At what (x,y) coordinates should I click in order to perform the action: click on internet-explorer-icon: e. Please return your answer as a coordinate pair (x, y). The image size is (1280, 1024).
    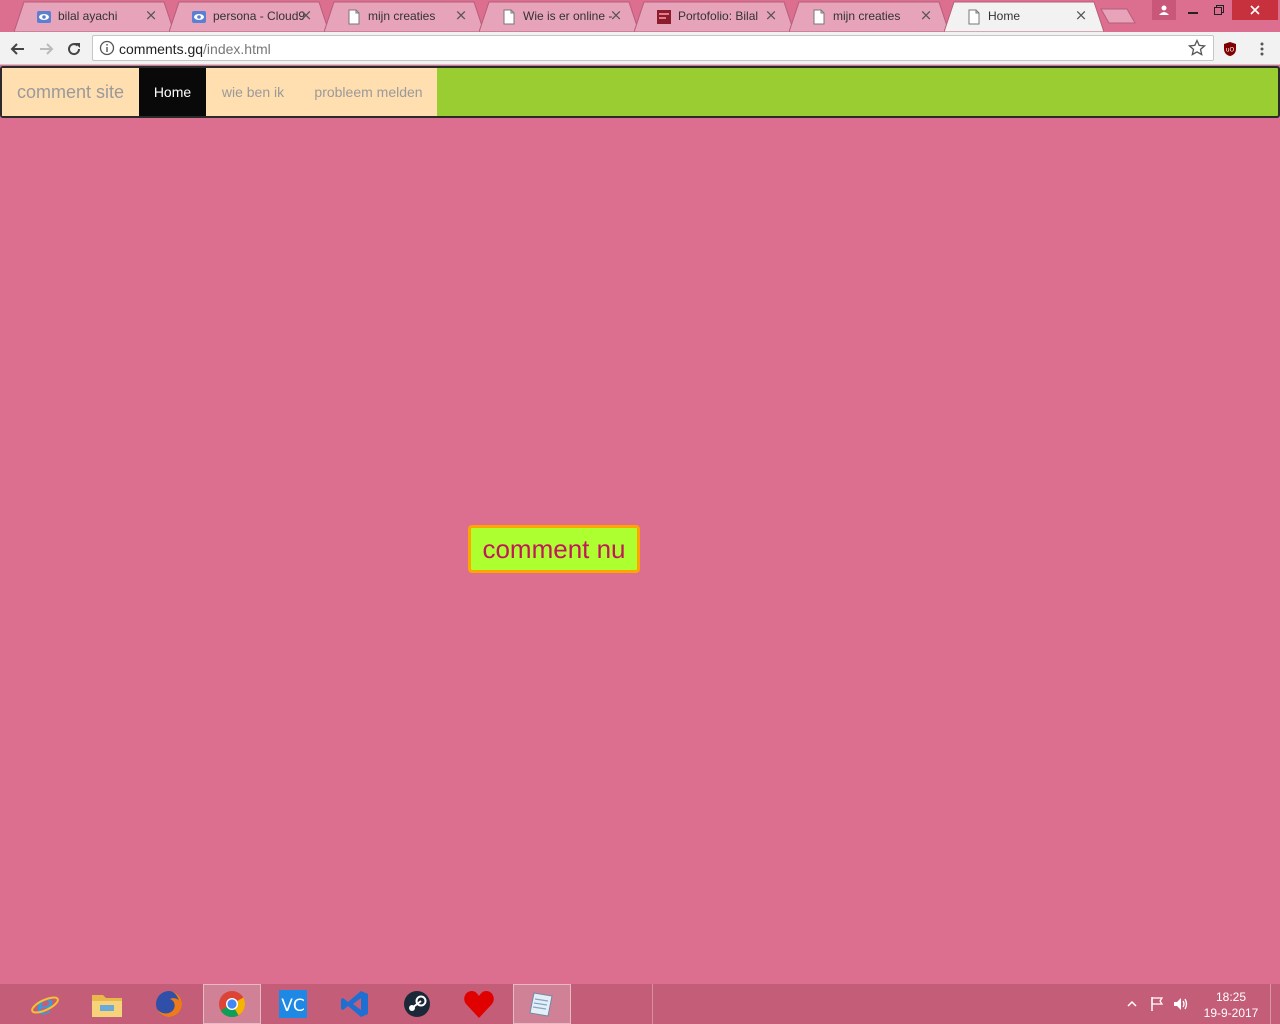
    Looking at the image, I should click on (45, 1004).